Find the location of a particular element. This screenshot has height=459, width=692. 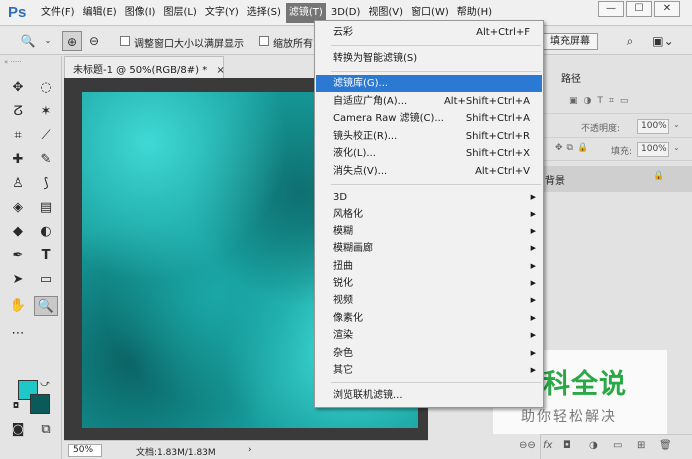

close-tab-icon: × is located at coordinates (220, 70).